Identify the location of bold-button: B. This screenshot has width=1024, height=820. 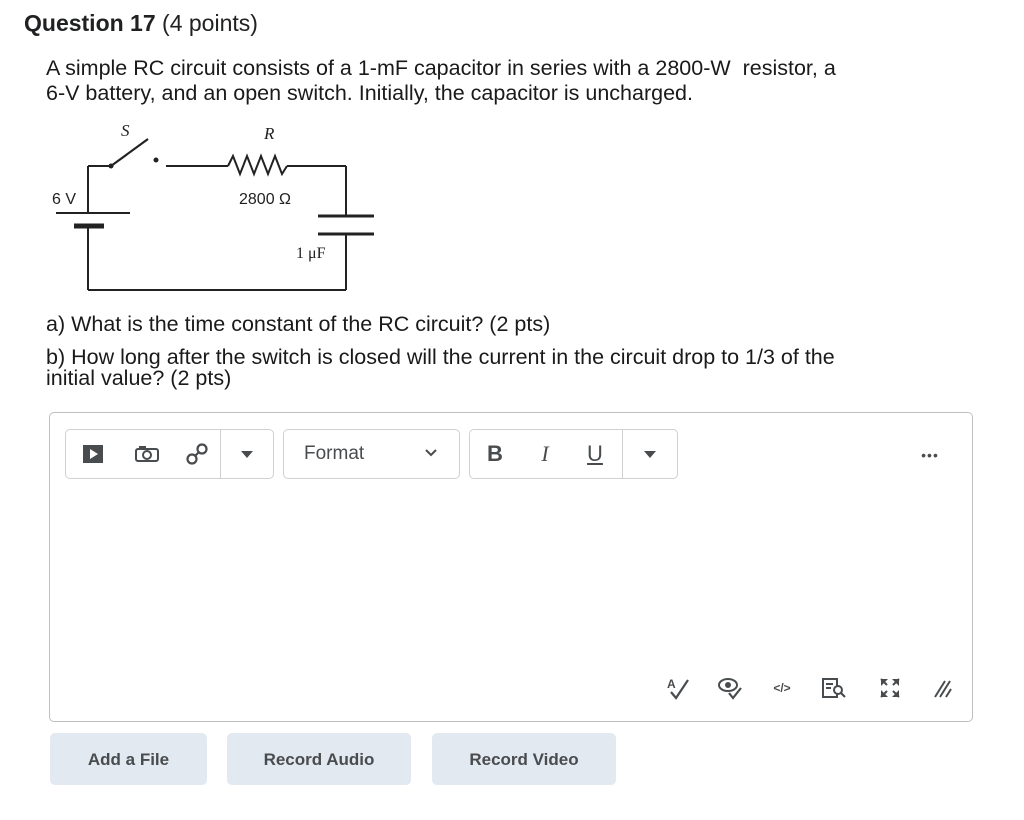
(495, 454).